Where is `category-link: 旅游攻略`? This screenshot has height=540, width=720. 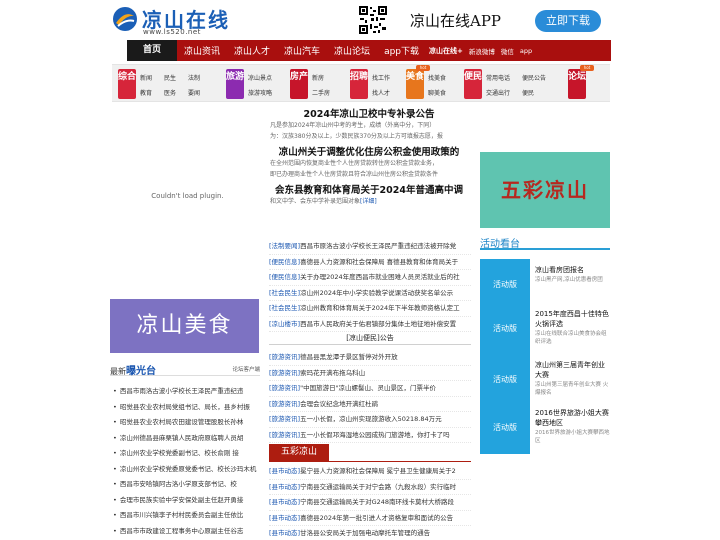
category-link: 旅游攻略 is located at coordinates (260, 92).